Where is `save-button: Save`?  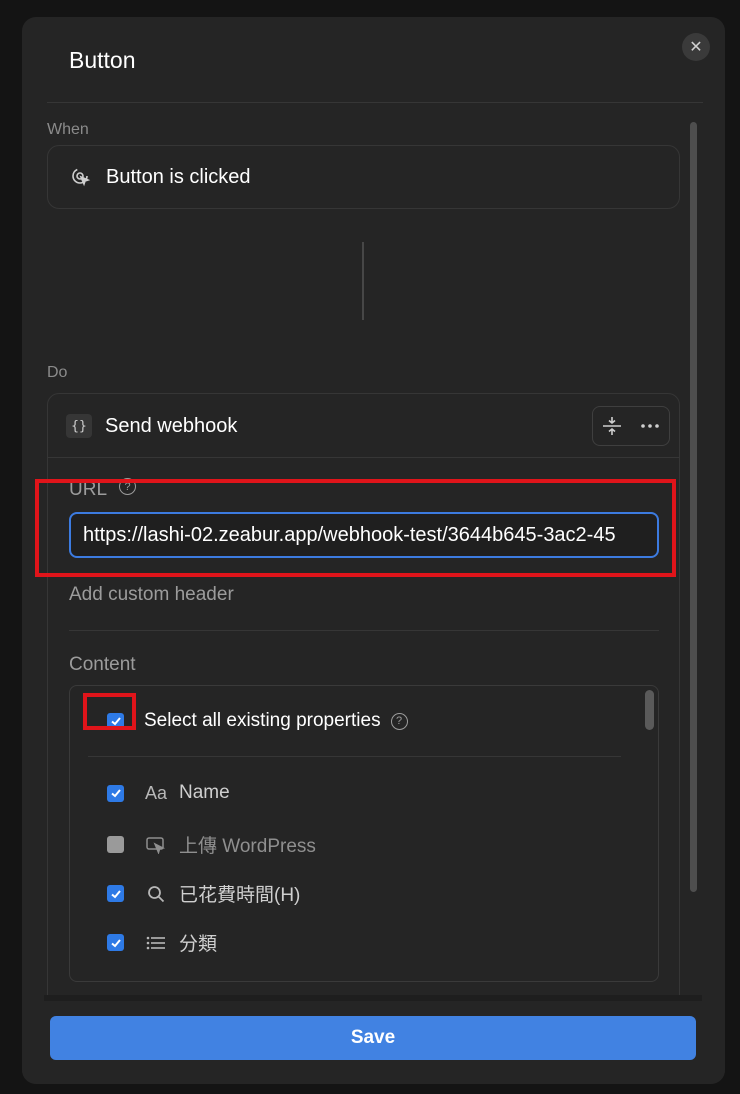 save-button: Save is located at coordinates (373, 1038).